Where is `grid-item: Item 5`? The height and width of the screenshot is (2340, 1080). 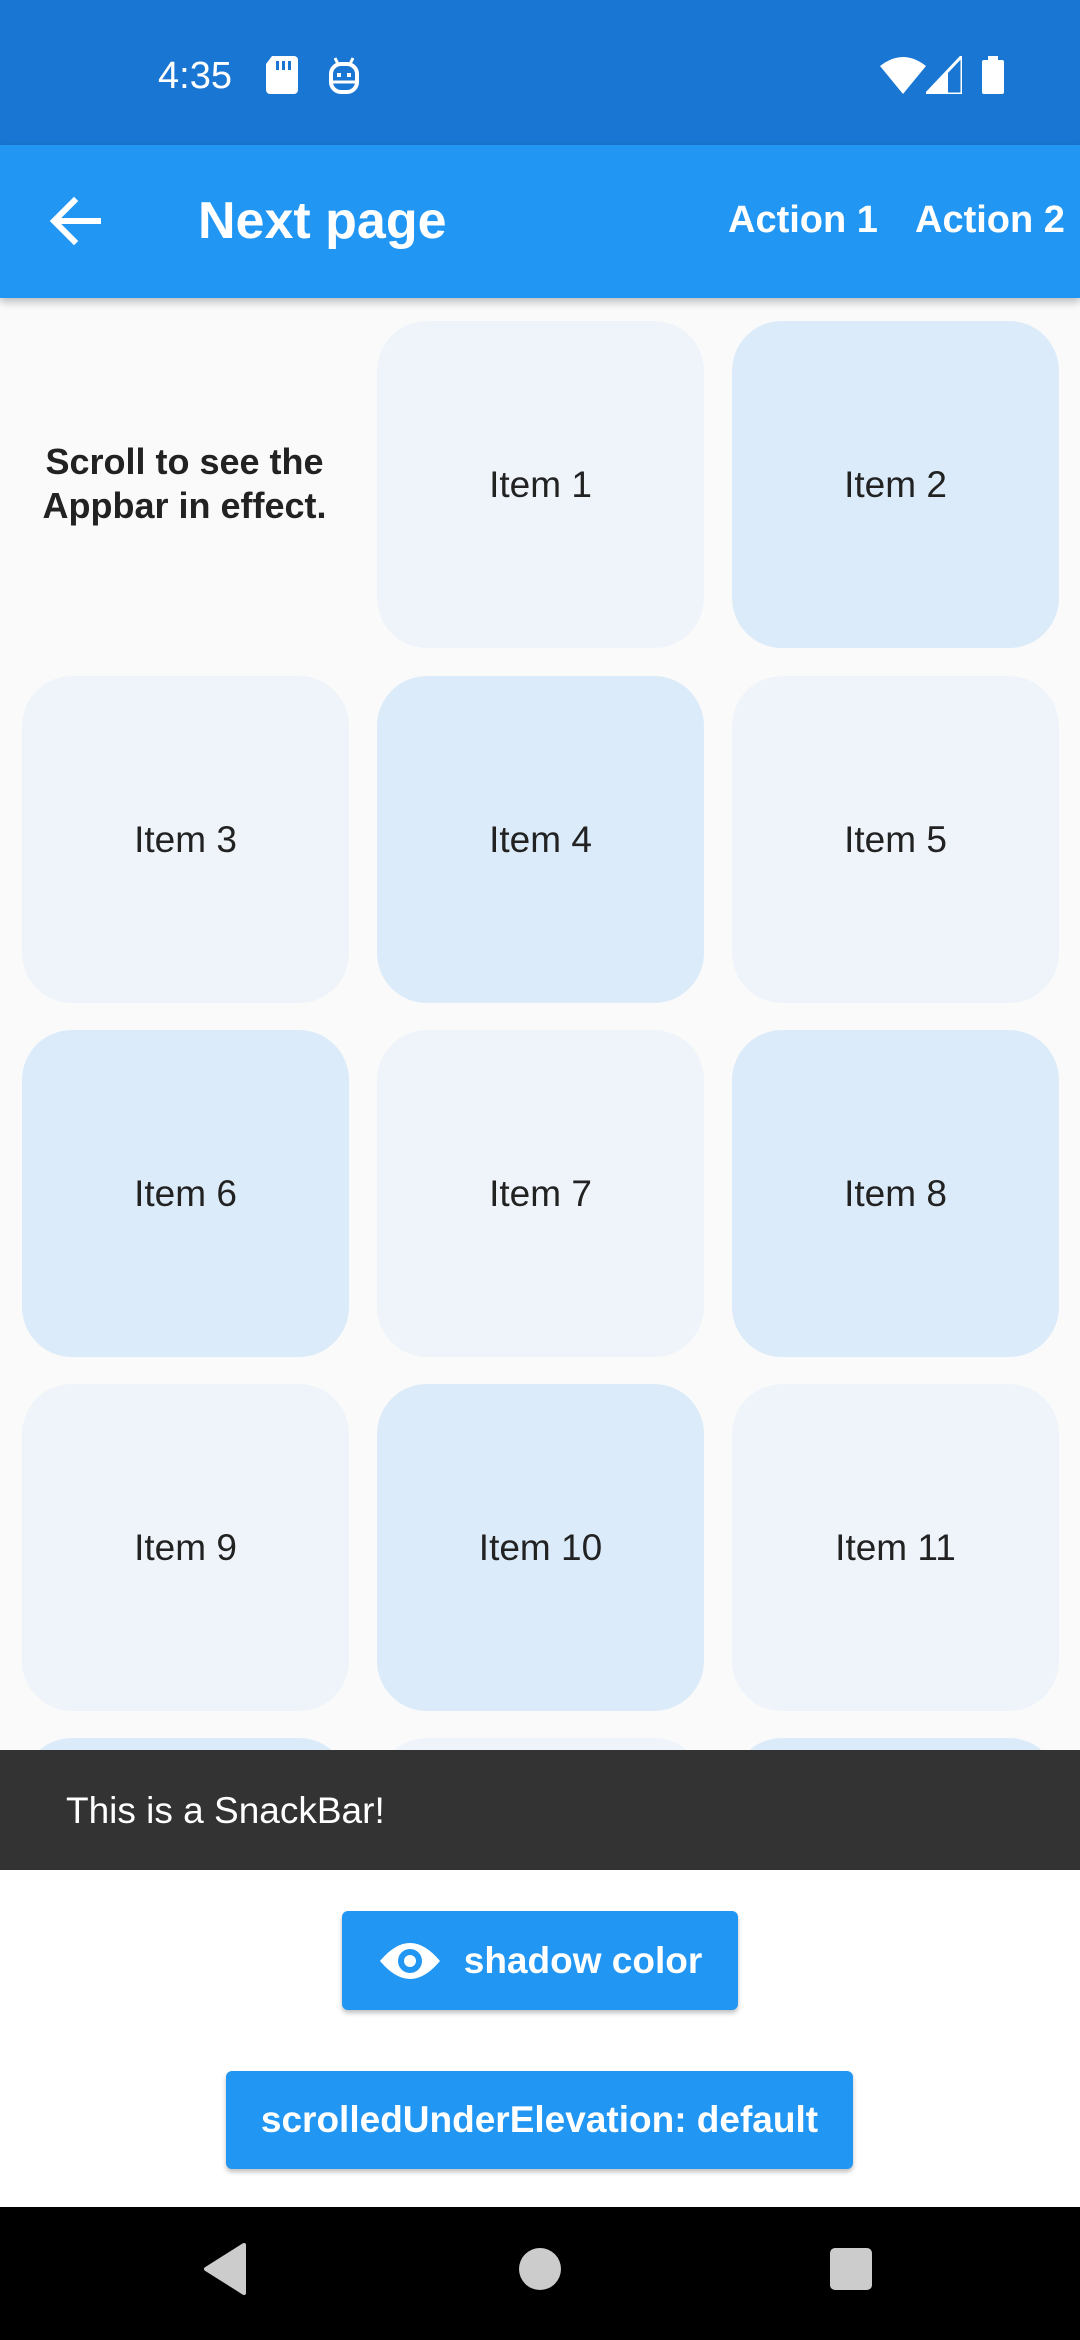
grid-item: Item 5 is located at coordinates (895, 839).